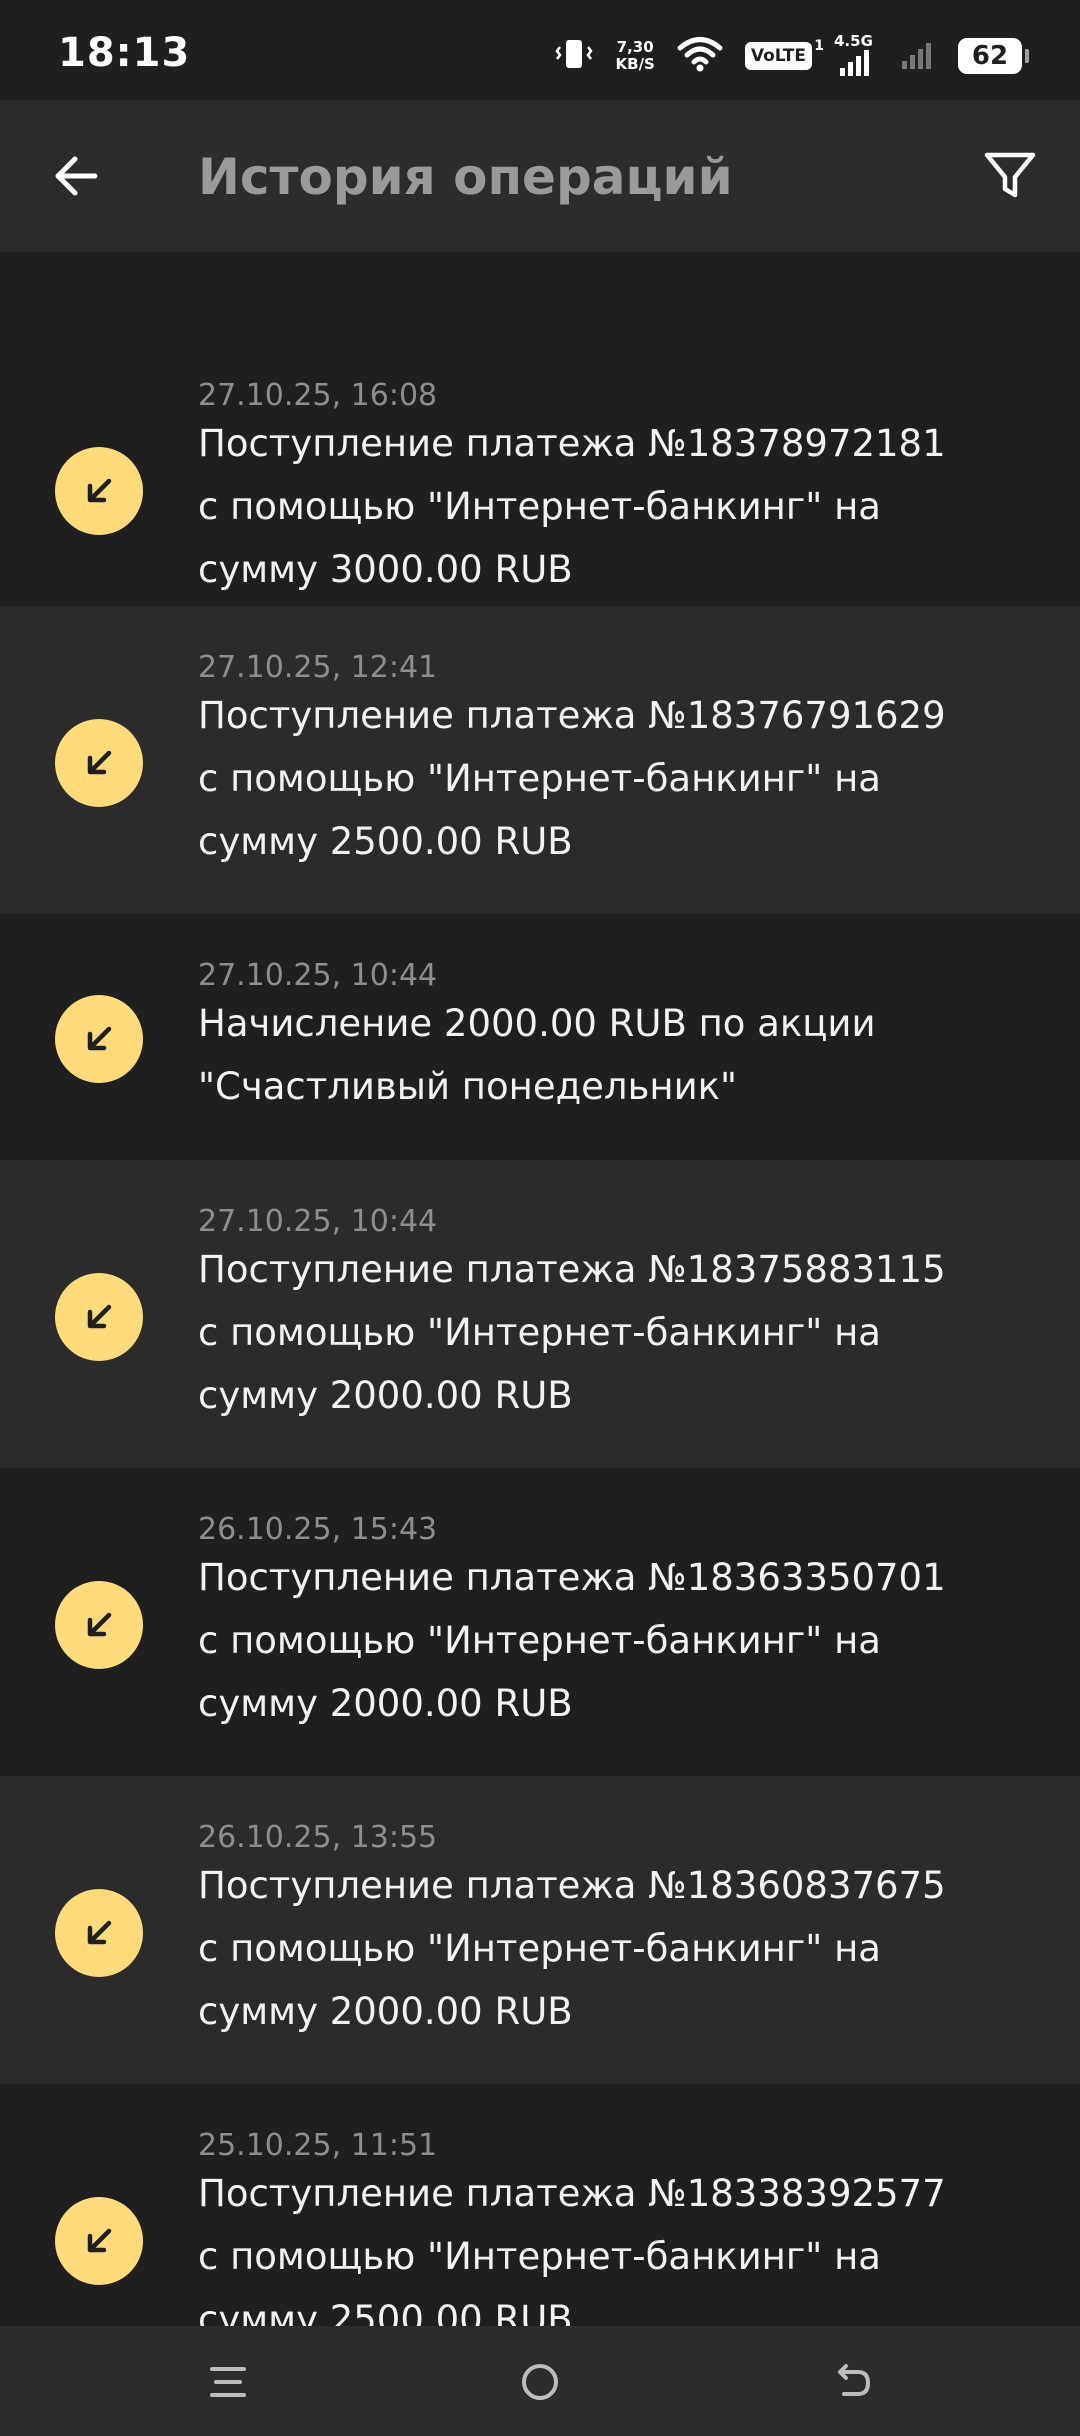  What do you see at coordinates (572, 443) in the screenshot?
I see `operation-description-line: Поступление платежа №18378972181` at bounding box center [572, 443].